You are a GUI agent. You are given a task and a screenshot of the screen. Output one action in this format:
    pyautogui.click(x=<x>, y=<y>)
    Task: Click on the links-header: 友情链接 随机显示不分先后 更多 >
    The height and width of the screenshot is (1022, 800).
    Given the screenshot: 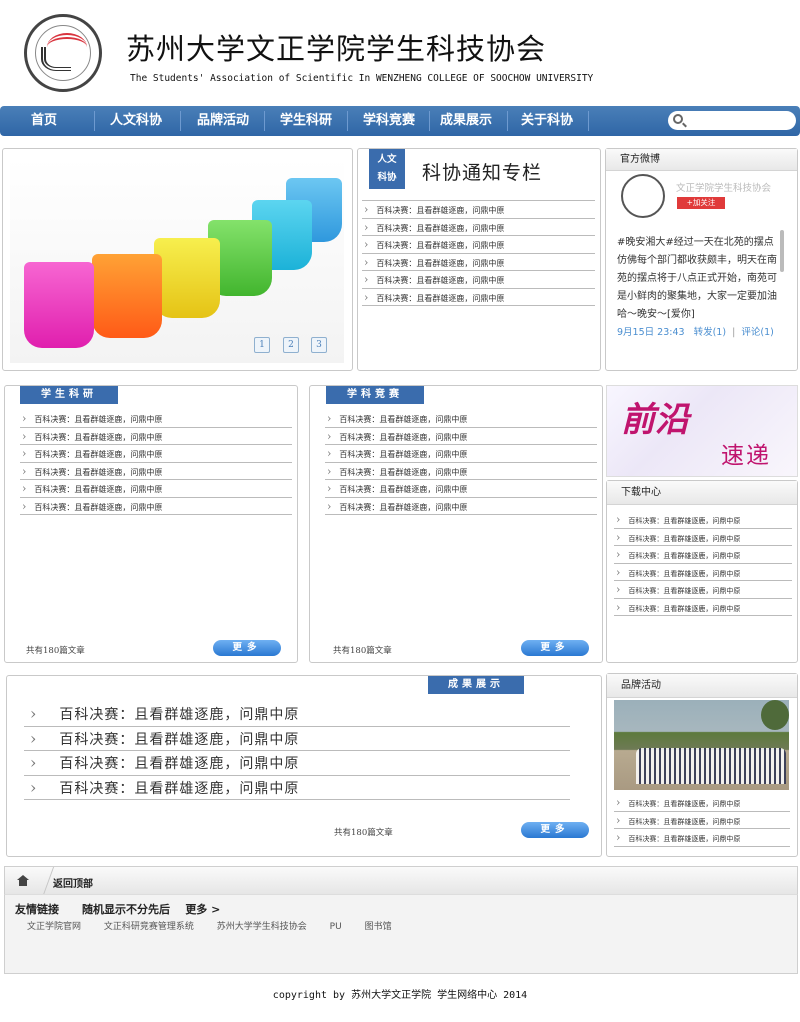 What is the action you would take?
    pyautogui.click(x=117, y=909)
    